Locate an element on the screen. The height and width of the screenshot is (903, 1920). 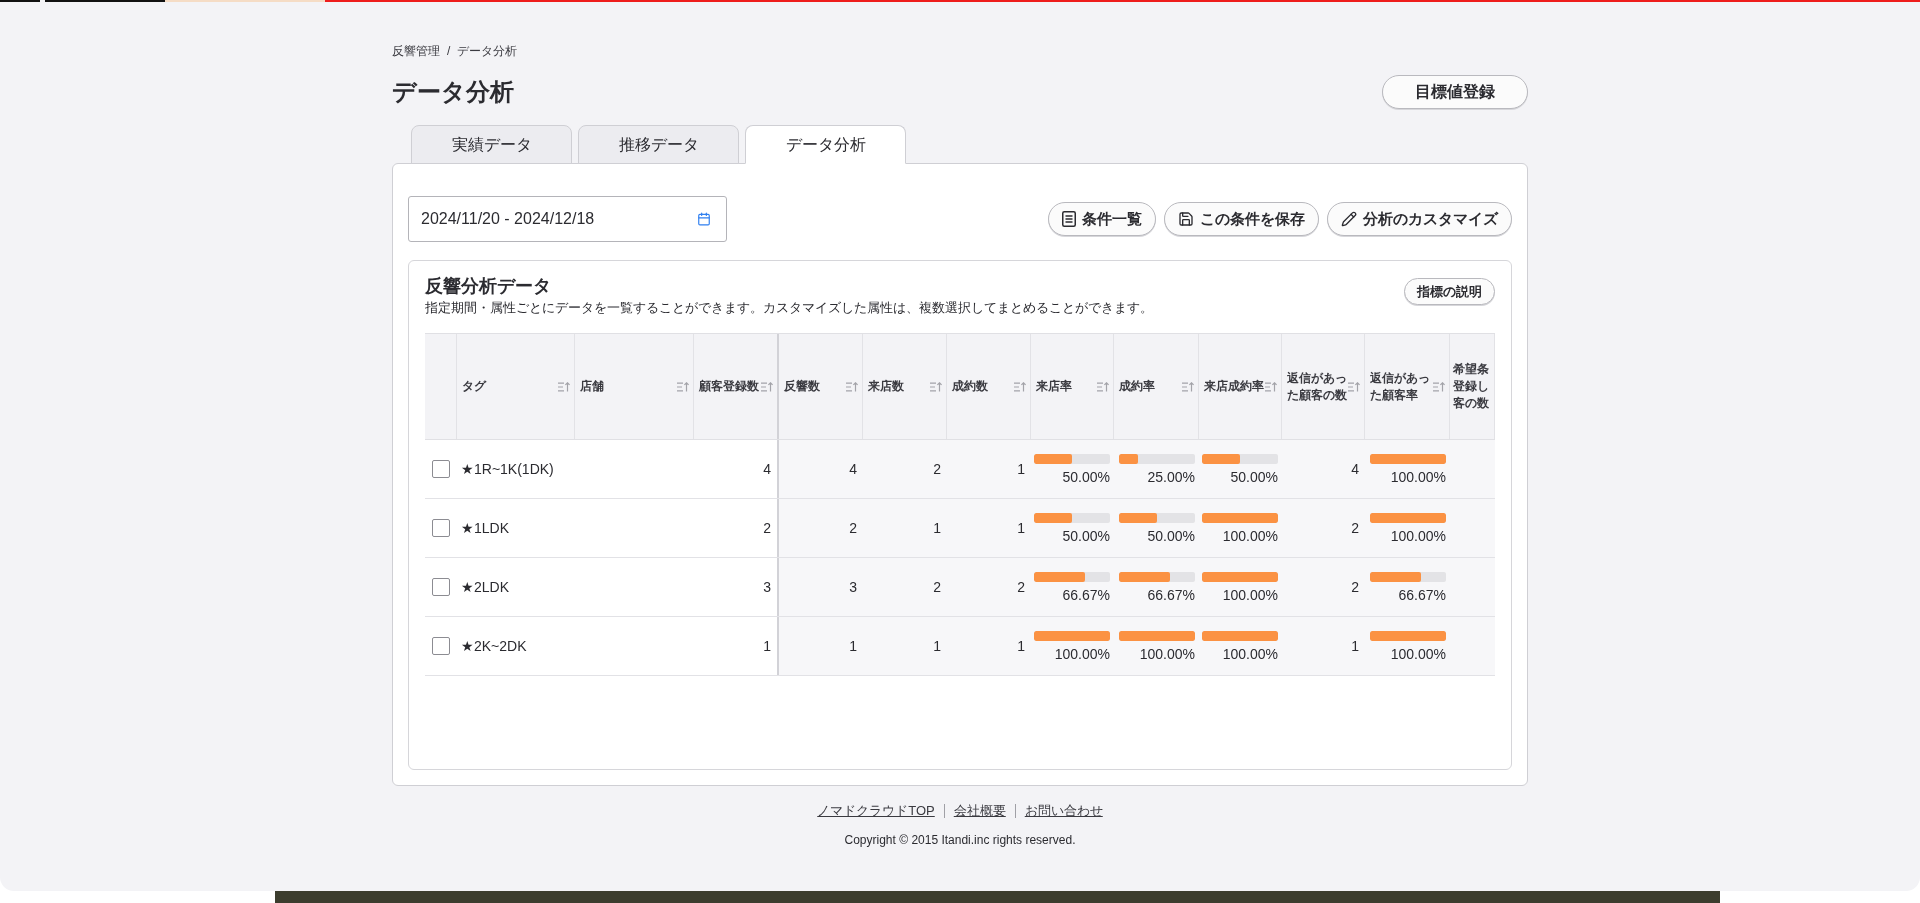
column-header: 反響数 is located at coordinates (821, 386).